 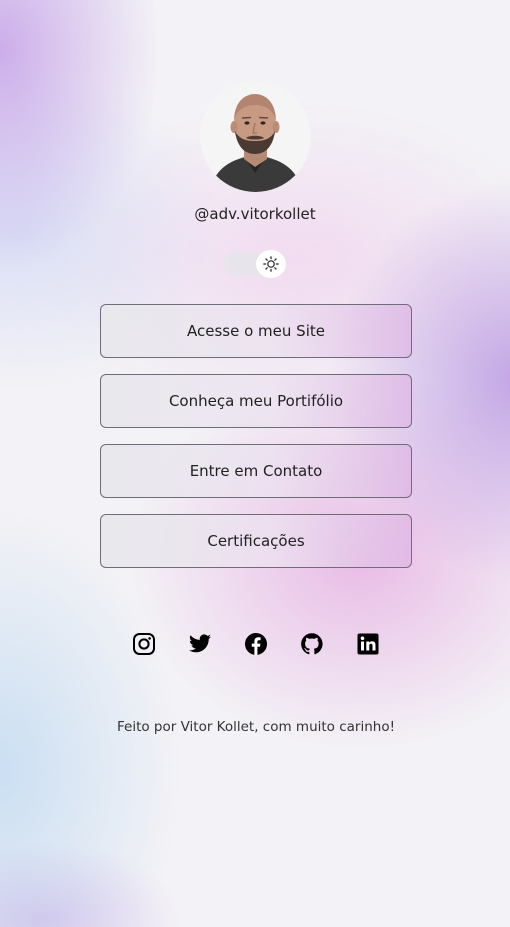 I want to click on theme-toggle, so click(x=256, y=264).